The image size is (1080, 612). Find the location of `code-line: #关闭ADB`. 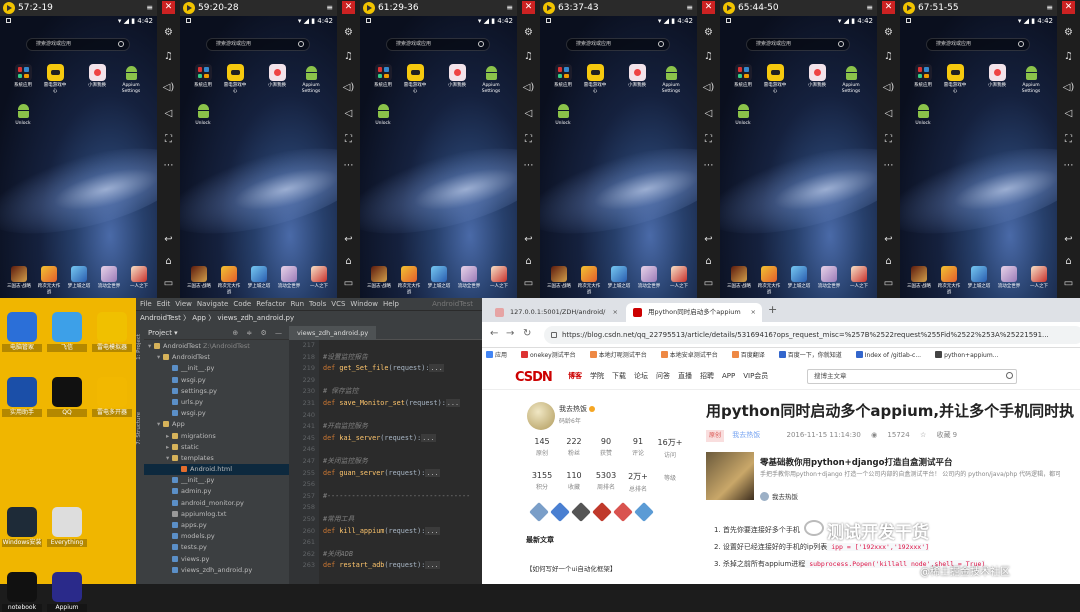

code-line: #关闭ADB is located at coordinates (402, 555).